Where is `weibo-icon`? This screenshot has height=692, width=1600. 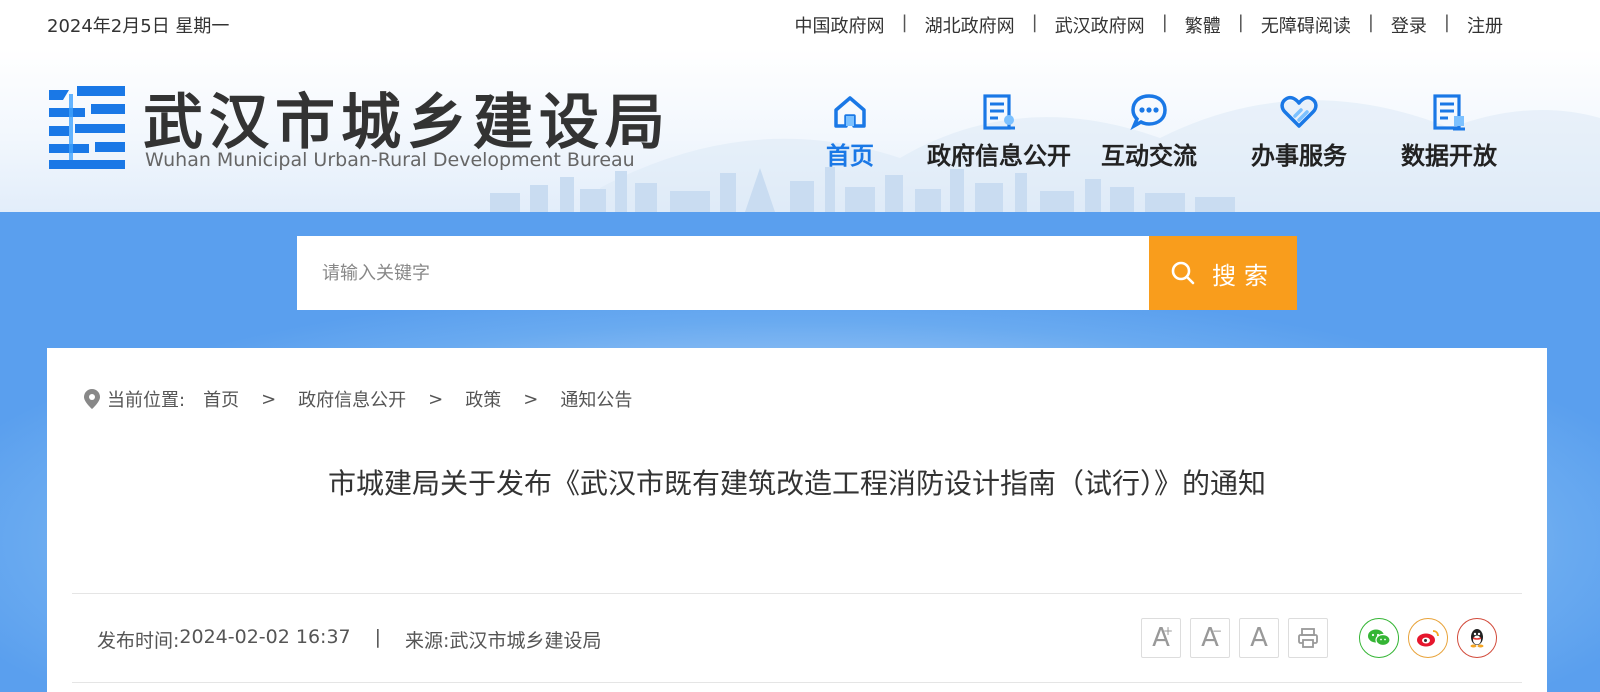
weibo-icon is located at coordinates (1428, 638).